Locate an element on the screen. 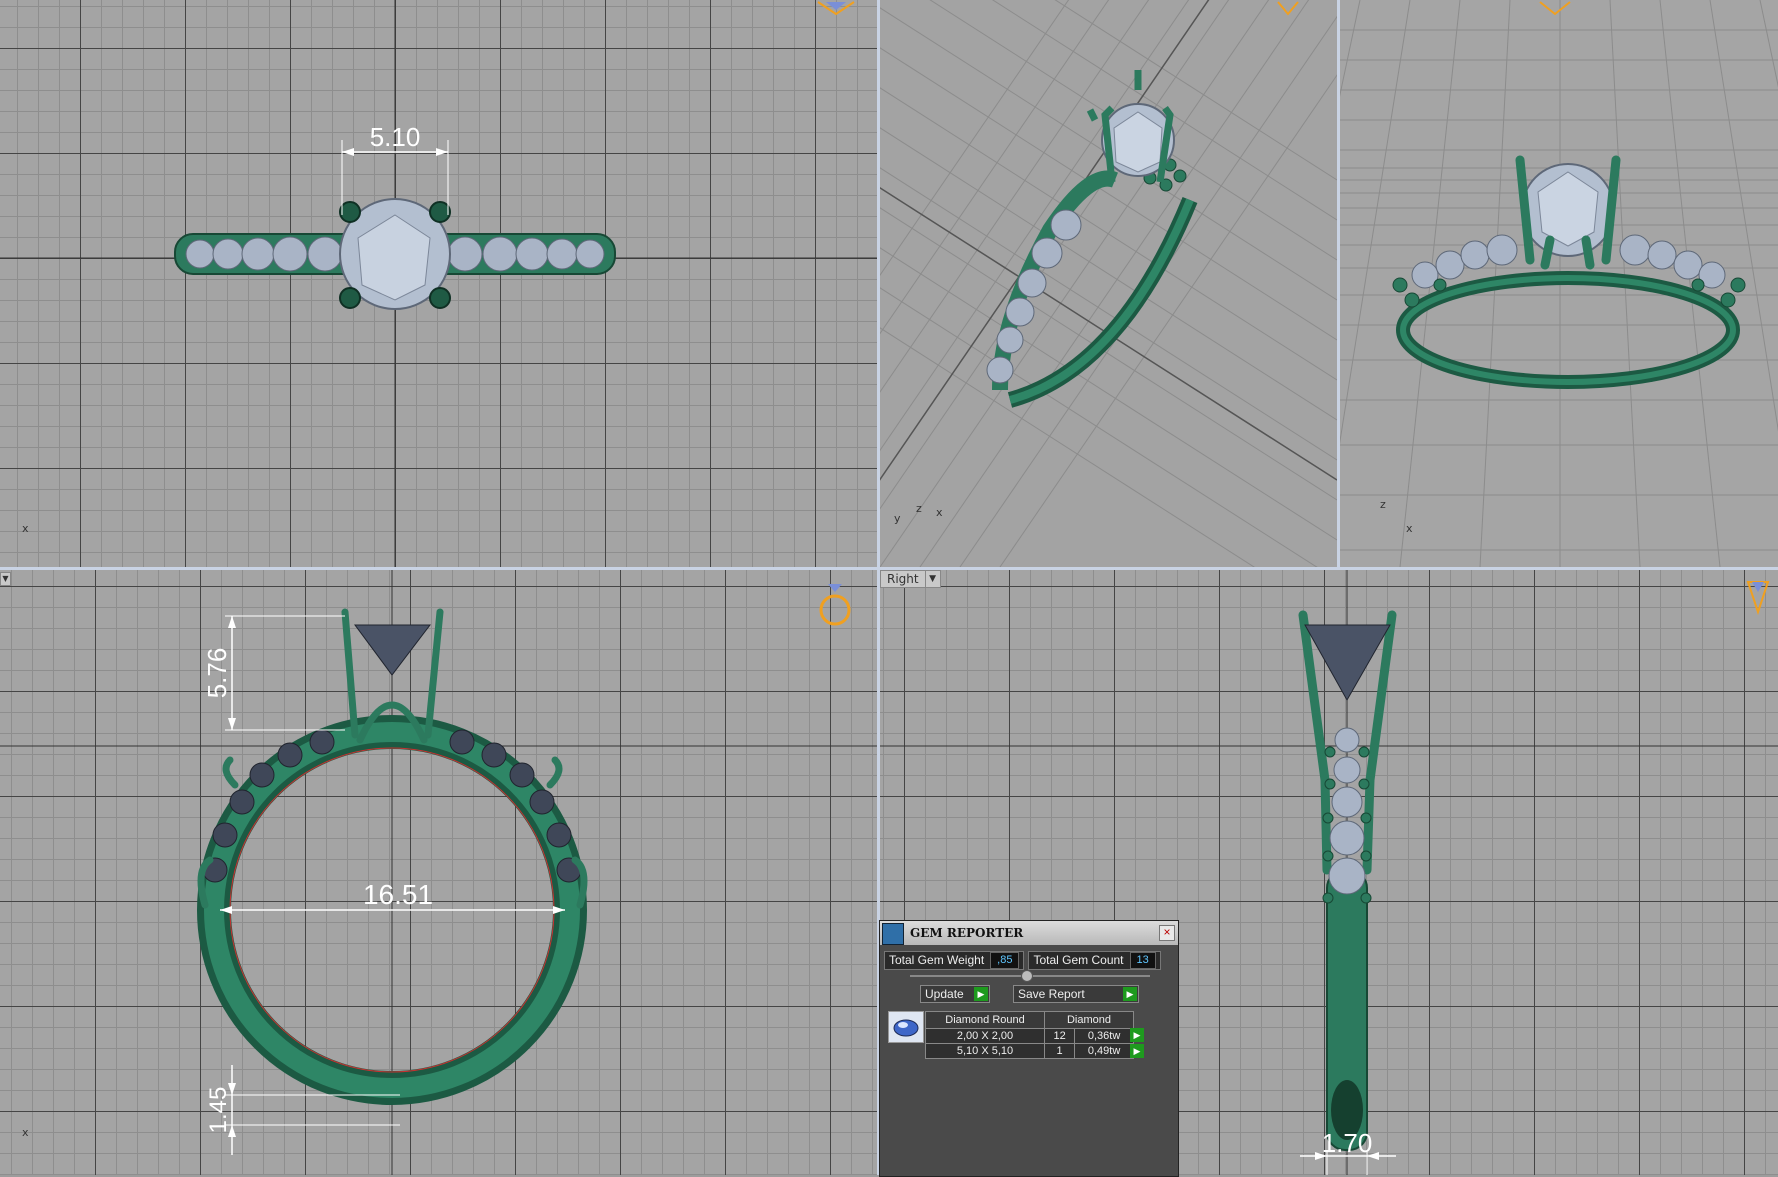 This screenshot has height=1177, width=1778. update-button-label: Update is located at coordinates (944, 994).